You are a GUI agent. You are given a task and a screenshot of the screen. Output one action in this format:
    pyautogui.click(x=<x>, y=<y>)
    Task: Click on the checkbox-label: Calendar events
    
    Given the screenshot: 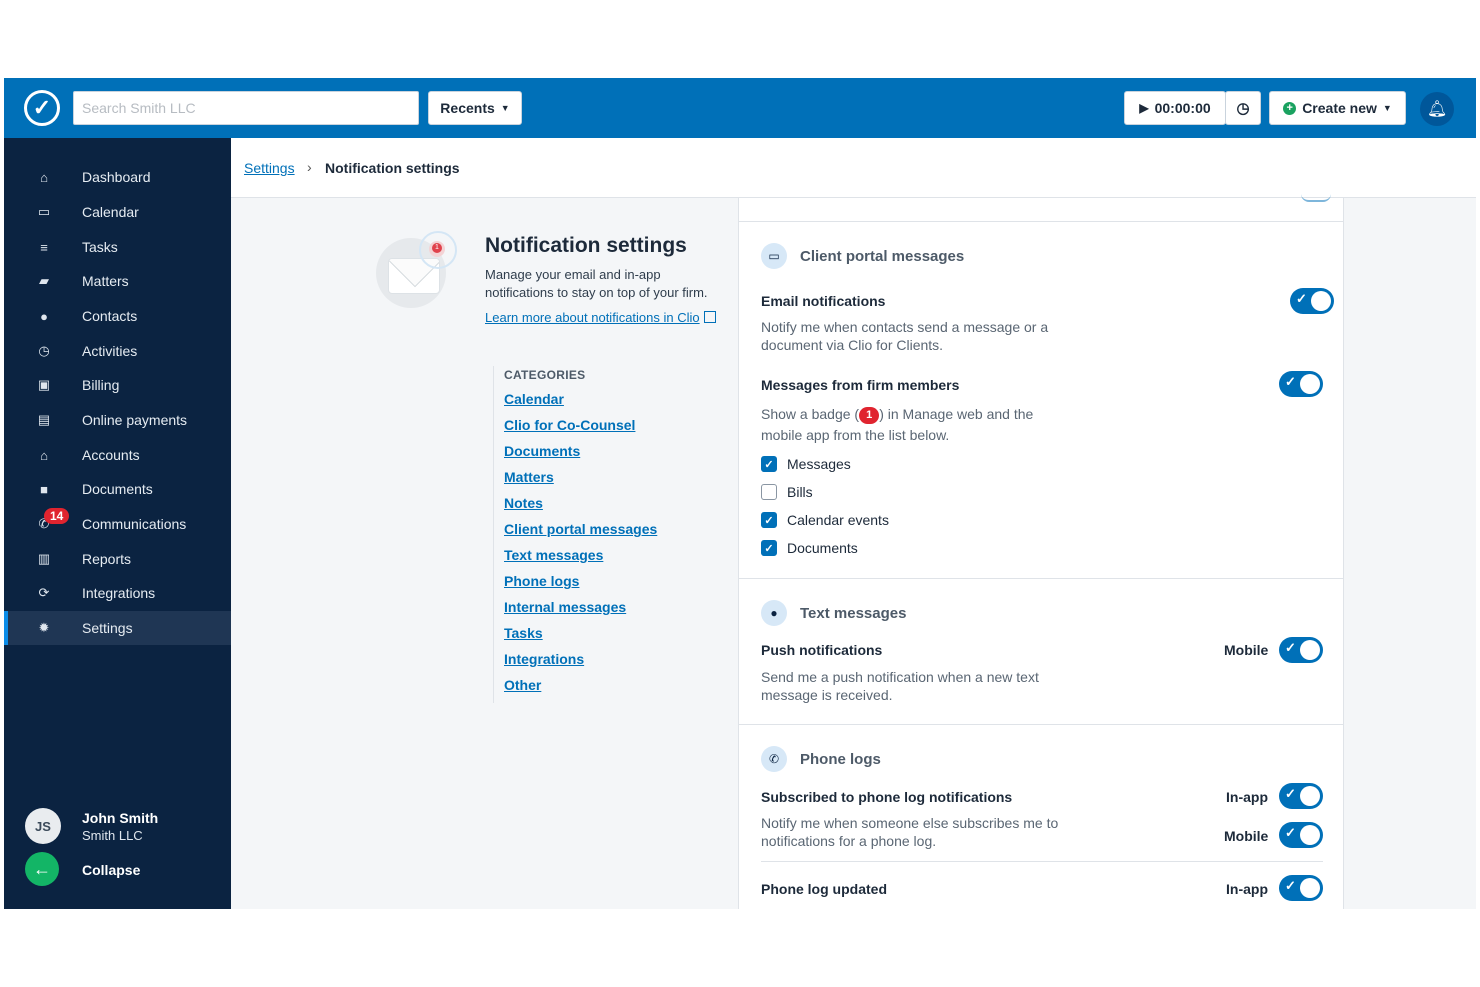 What is the action you would take?
    pyautogui.click(x=838, y=520)
    